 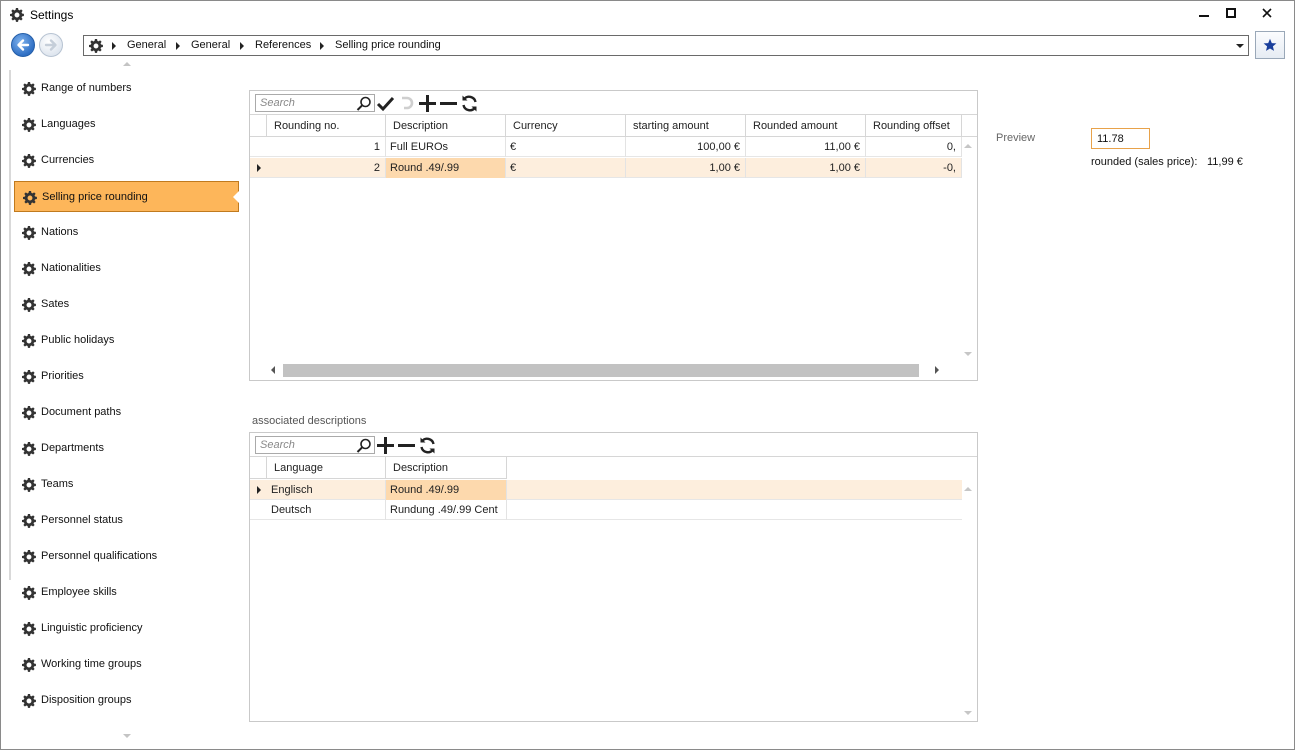 I want to click on breadcrumb-item-references: References, so click(x=283, y=45).